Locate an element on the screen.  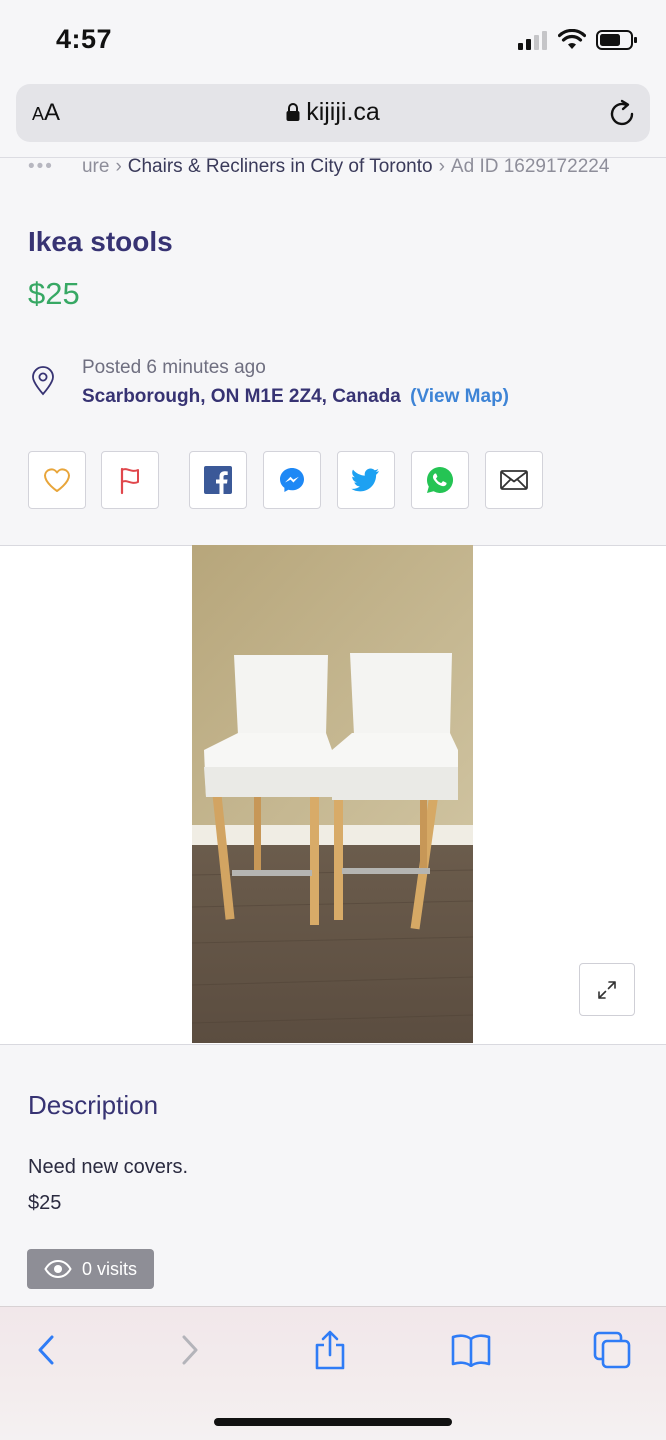
forward-chevron-icon is located at coordinates (190, 1350).